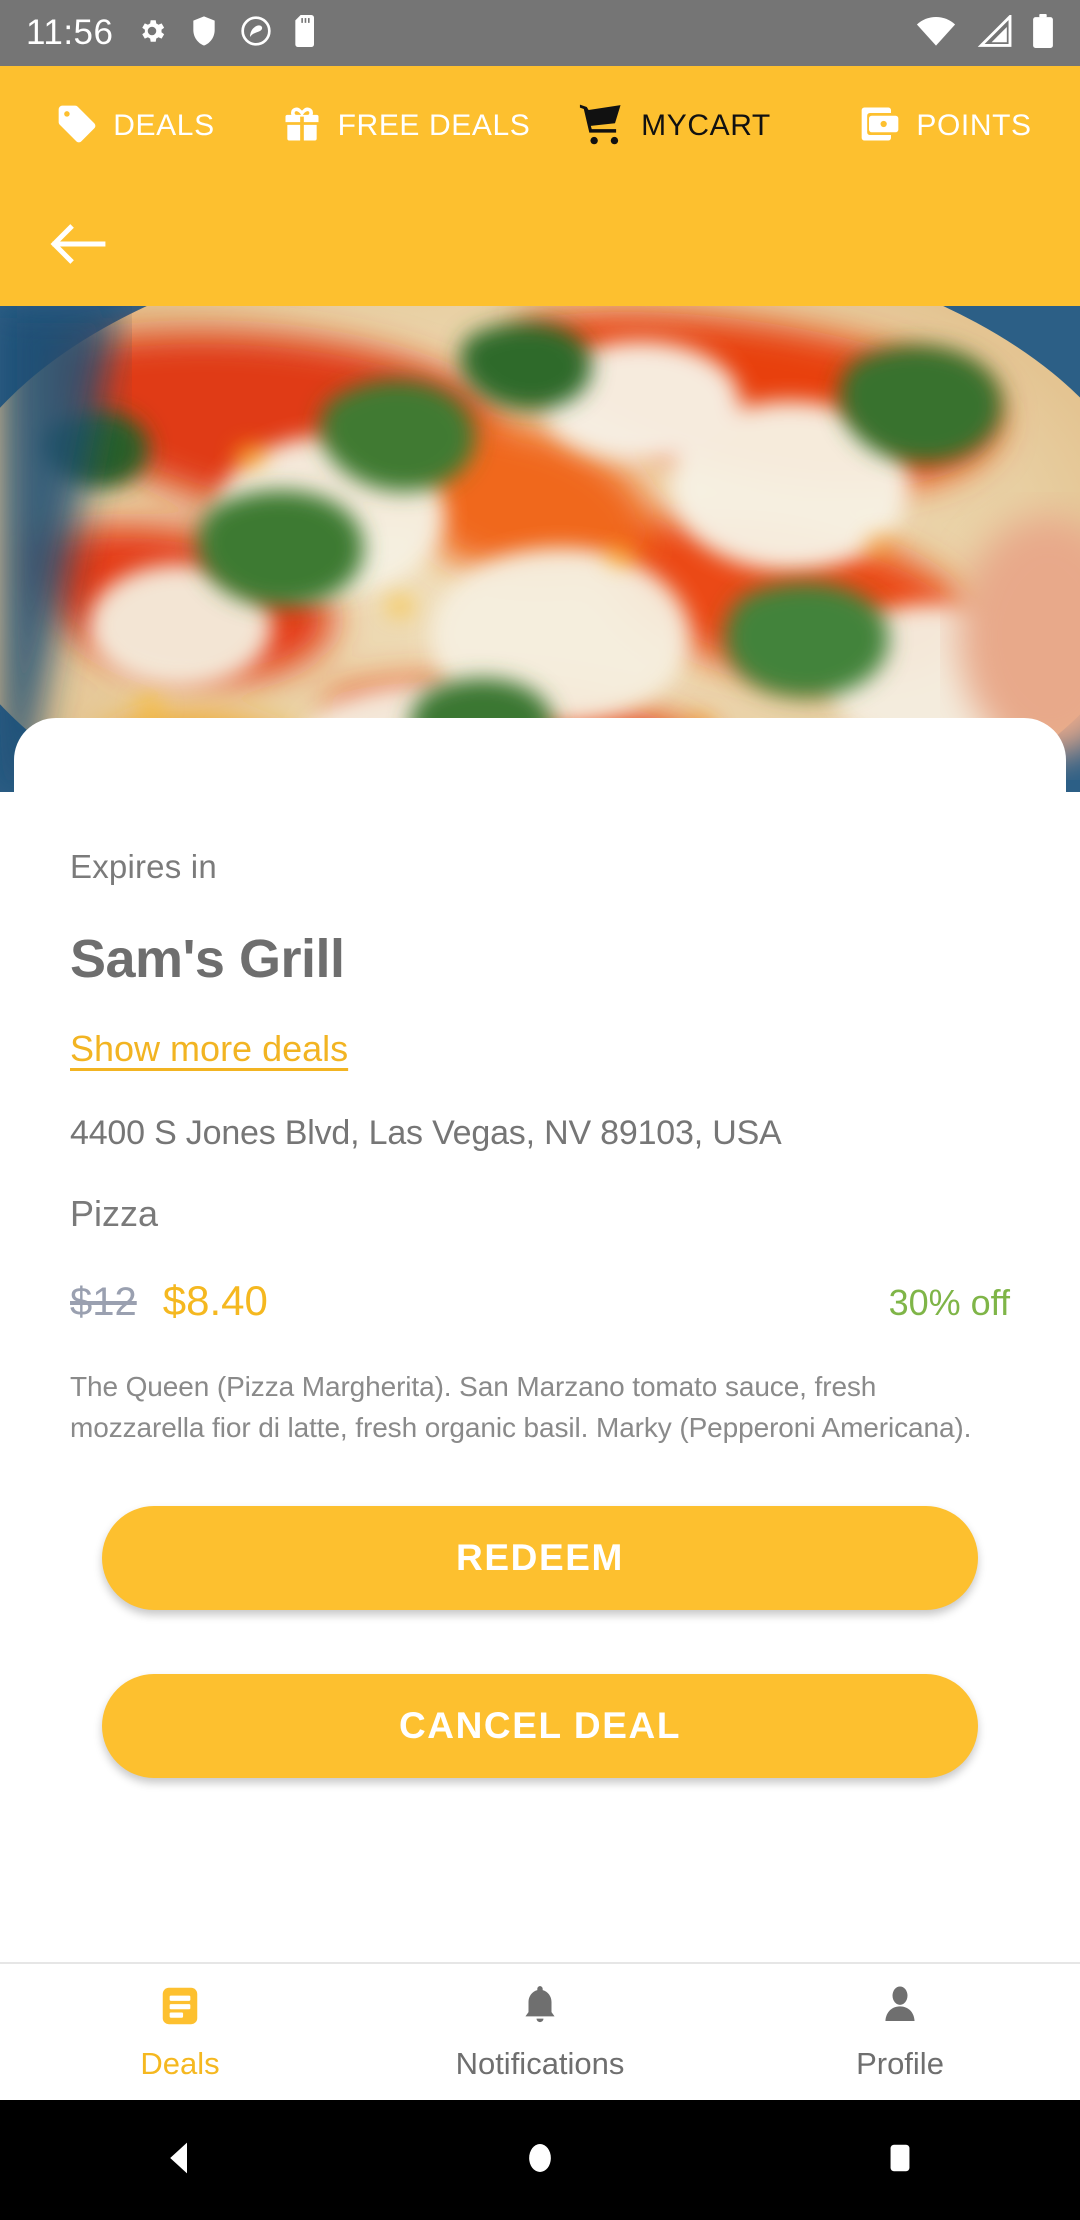 The height and width of the screenshot is (2220, 1080). I want to click on android-back-button, so click(180, 2160).